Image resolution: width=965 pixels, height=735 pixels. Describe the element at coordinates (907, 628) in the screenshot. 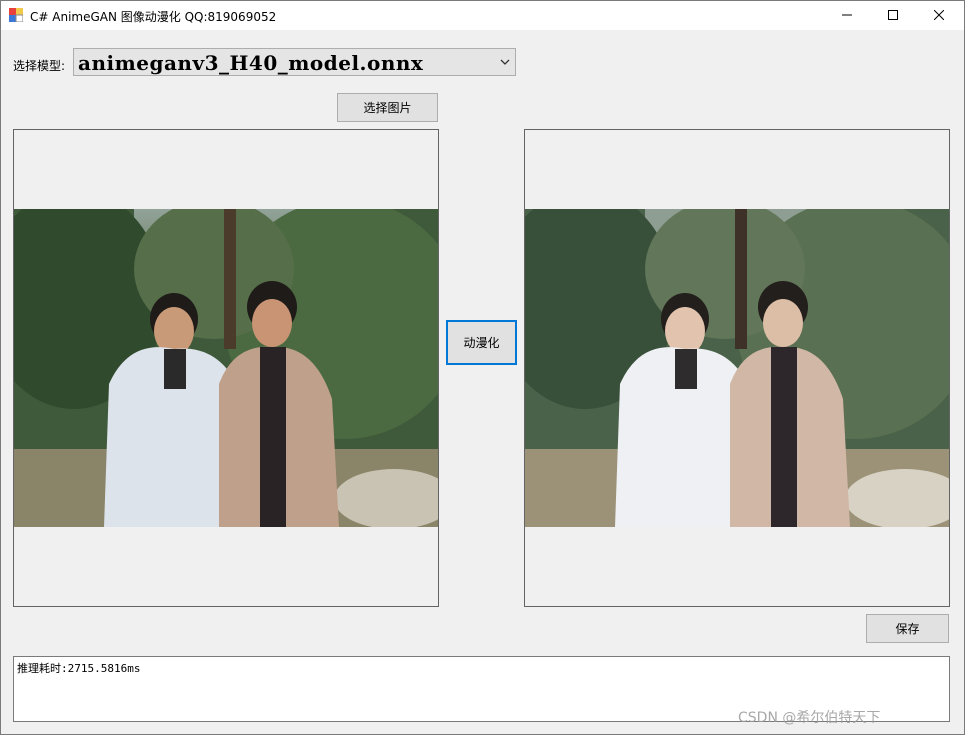

I see `save-button: 保存` at that location.